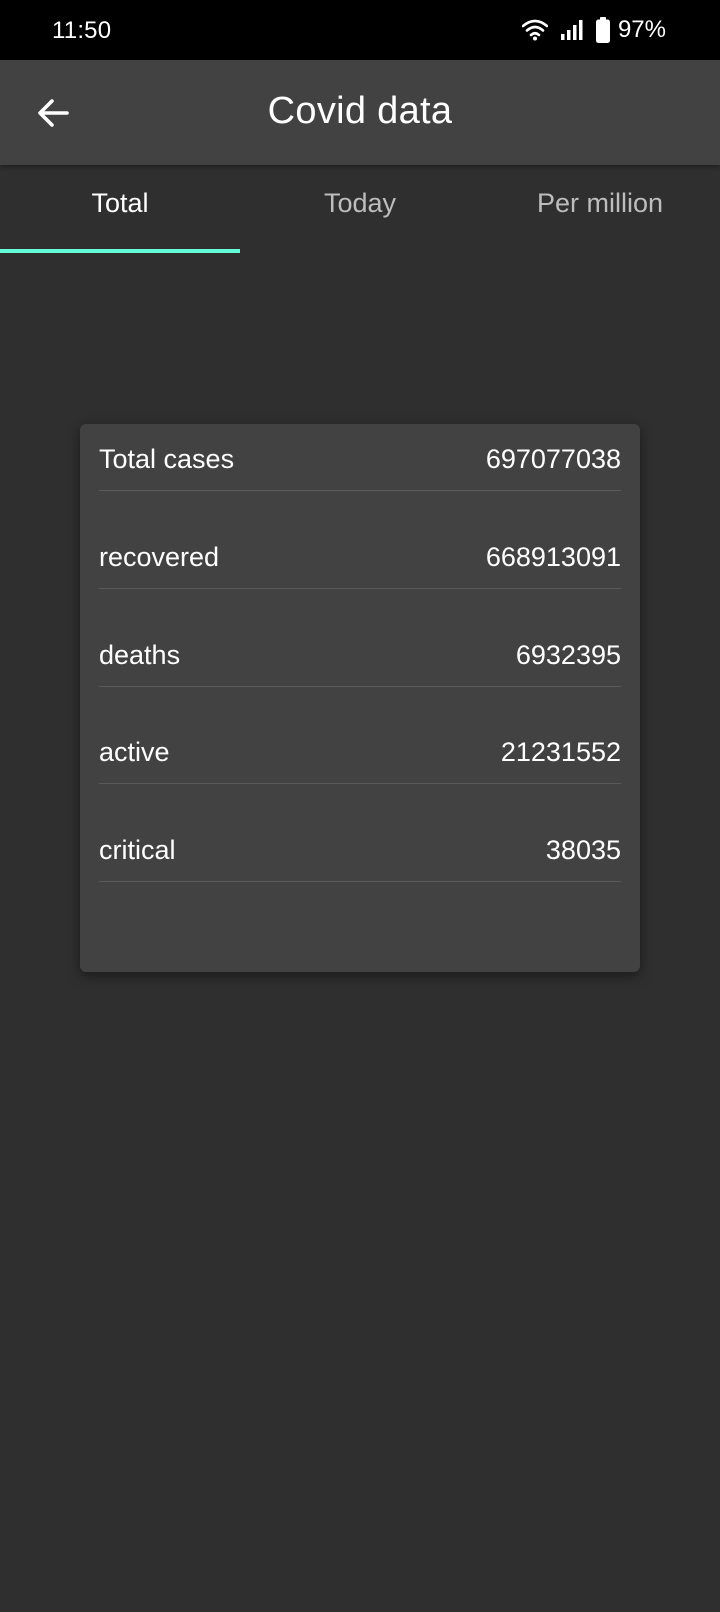 This screenshot has height=1612, width=720. I want to click on stat-value: 668913091, so click(553, 557).